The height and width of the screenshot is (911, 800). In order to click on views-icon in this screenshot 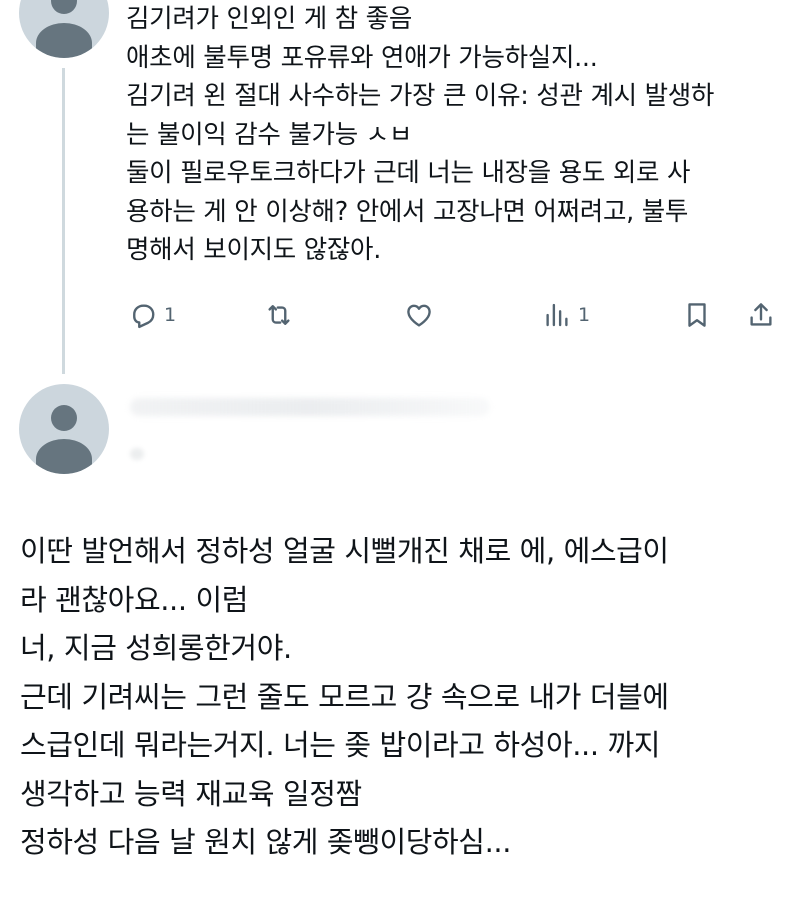, I will do `click(557, 315)`.